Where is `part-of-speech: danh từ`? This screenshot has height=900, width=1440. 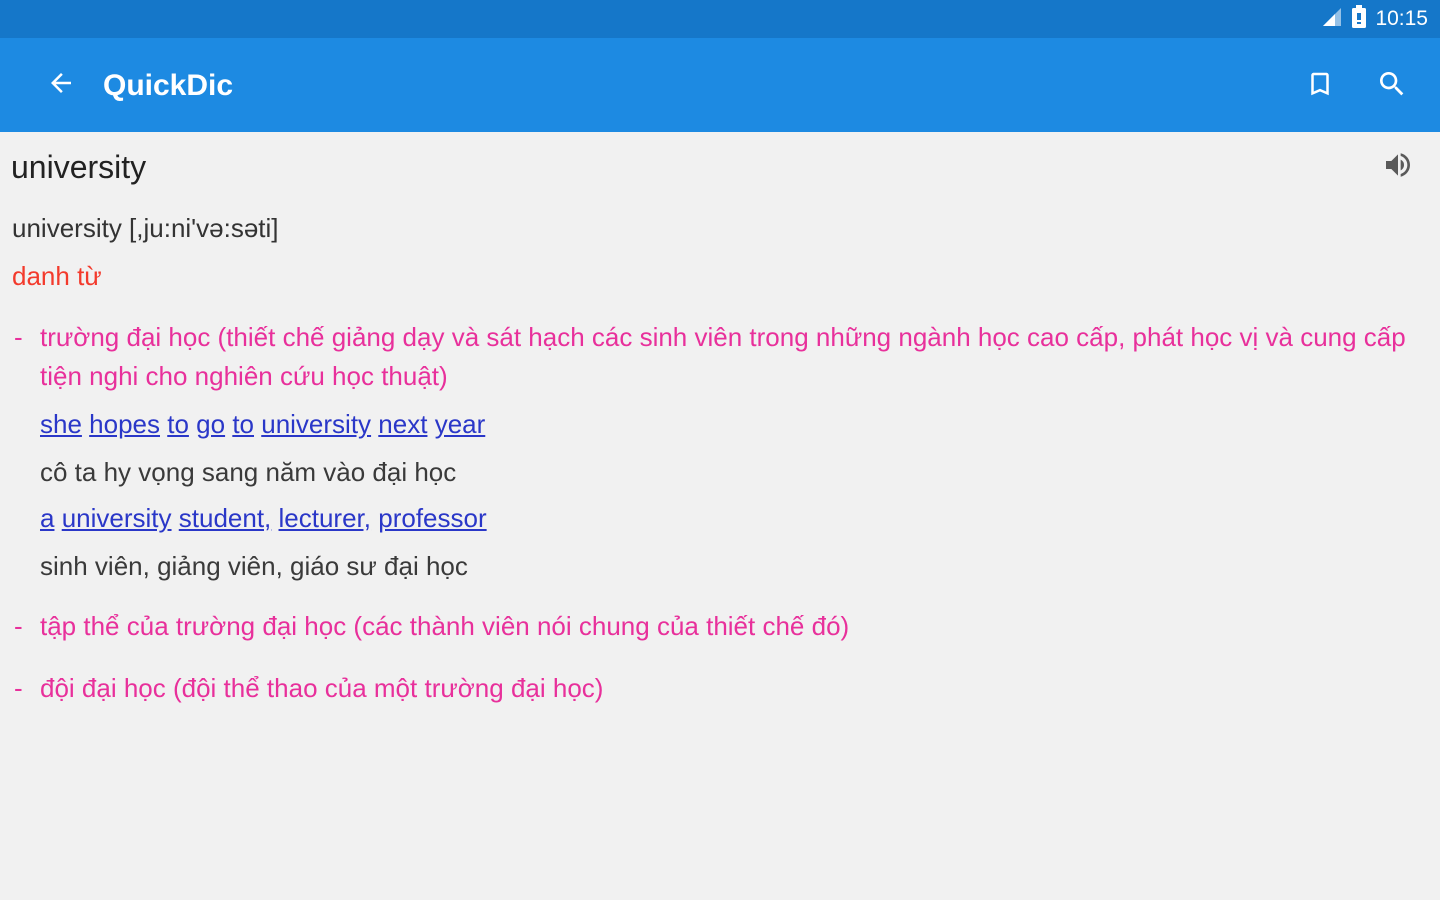
part-of-speech: danh từ is located at coordinates (57, 276).